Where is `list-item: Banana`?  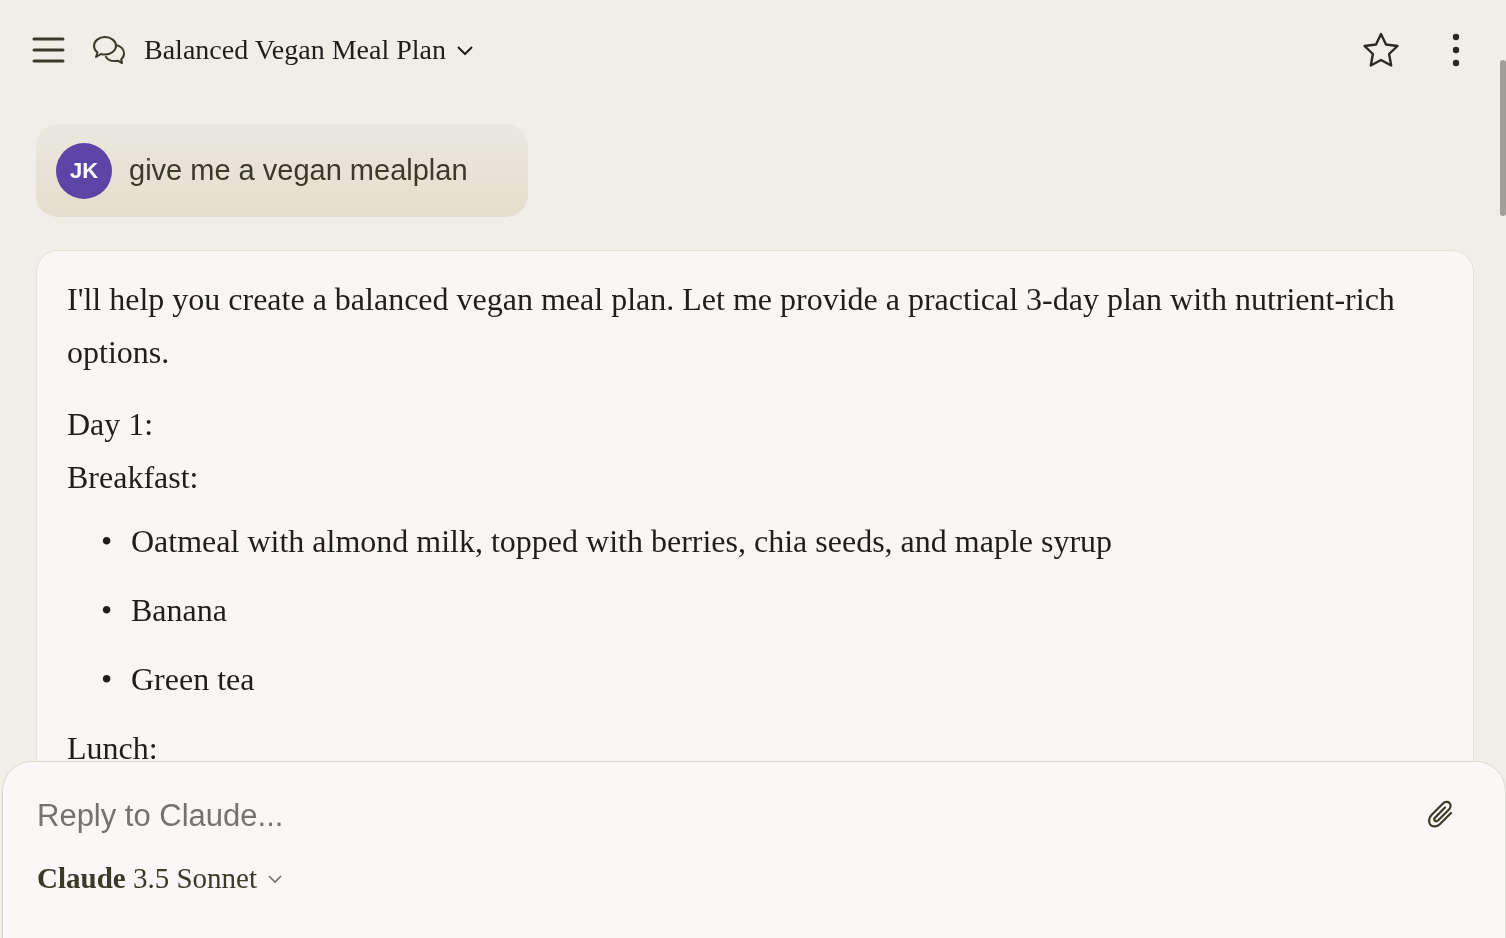 list-item: Banana is located at coordinates (179, 610).